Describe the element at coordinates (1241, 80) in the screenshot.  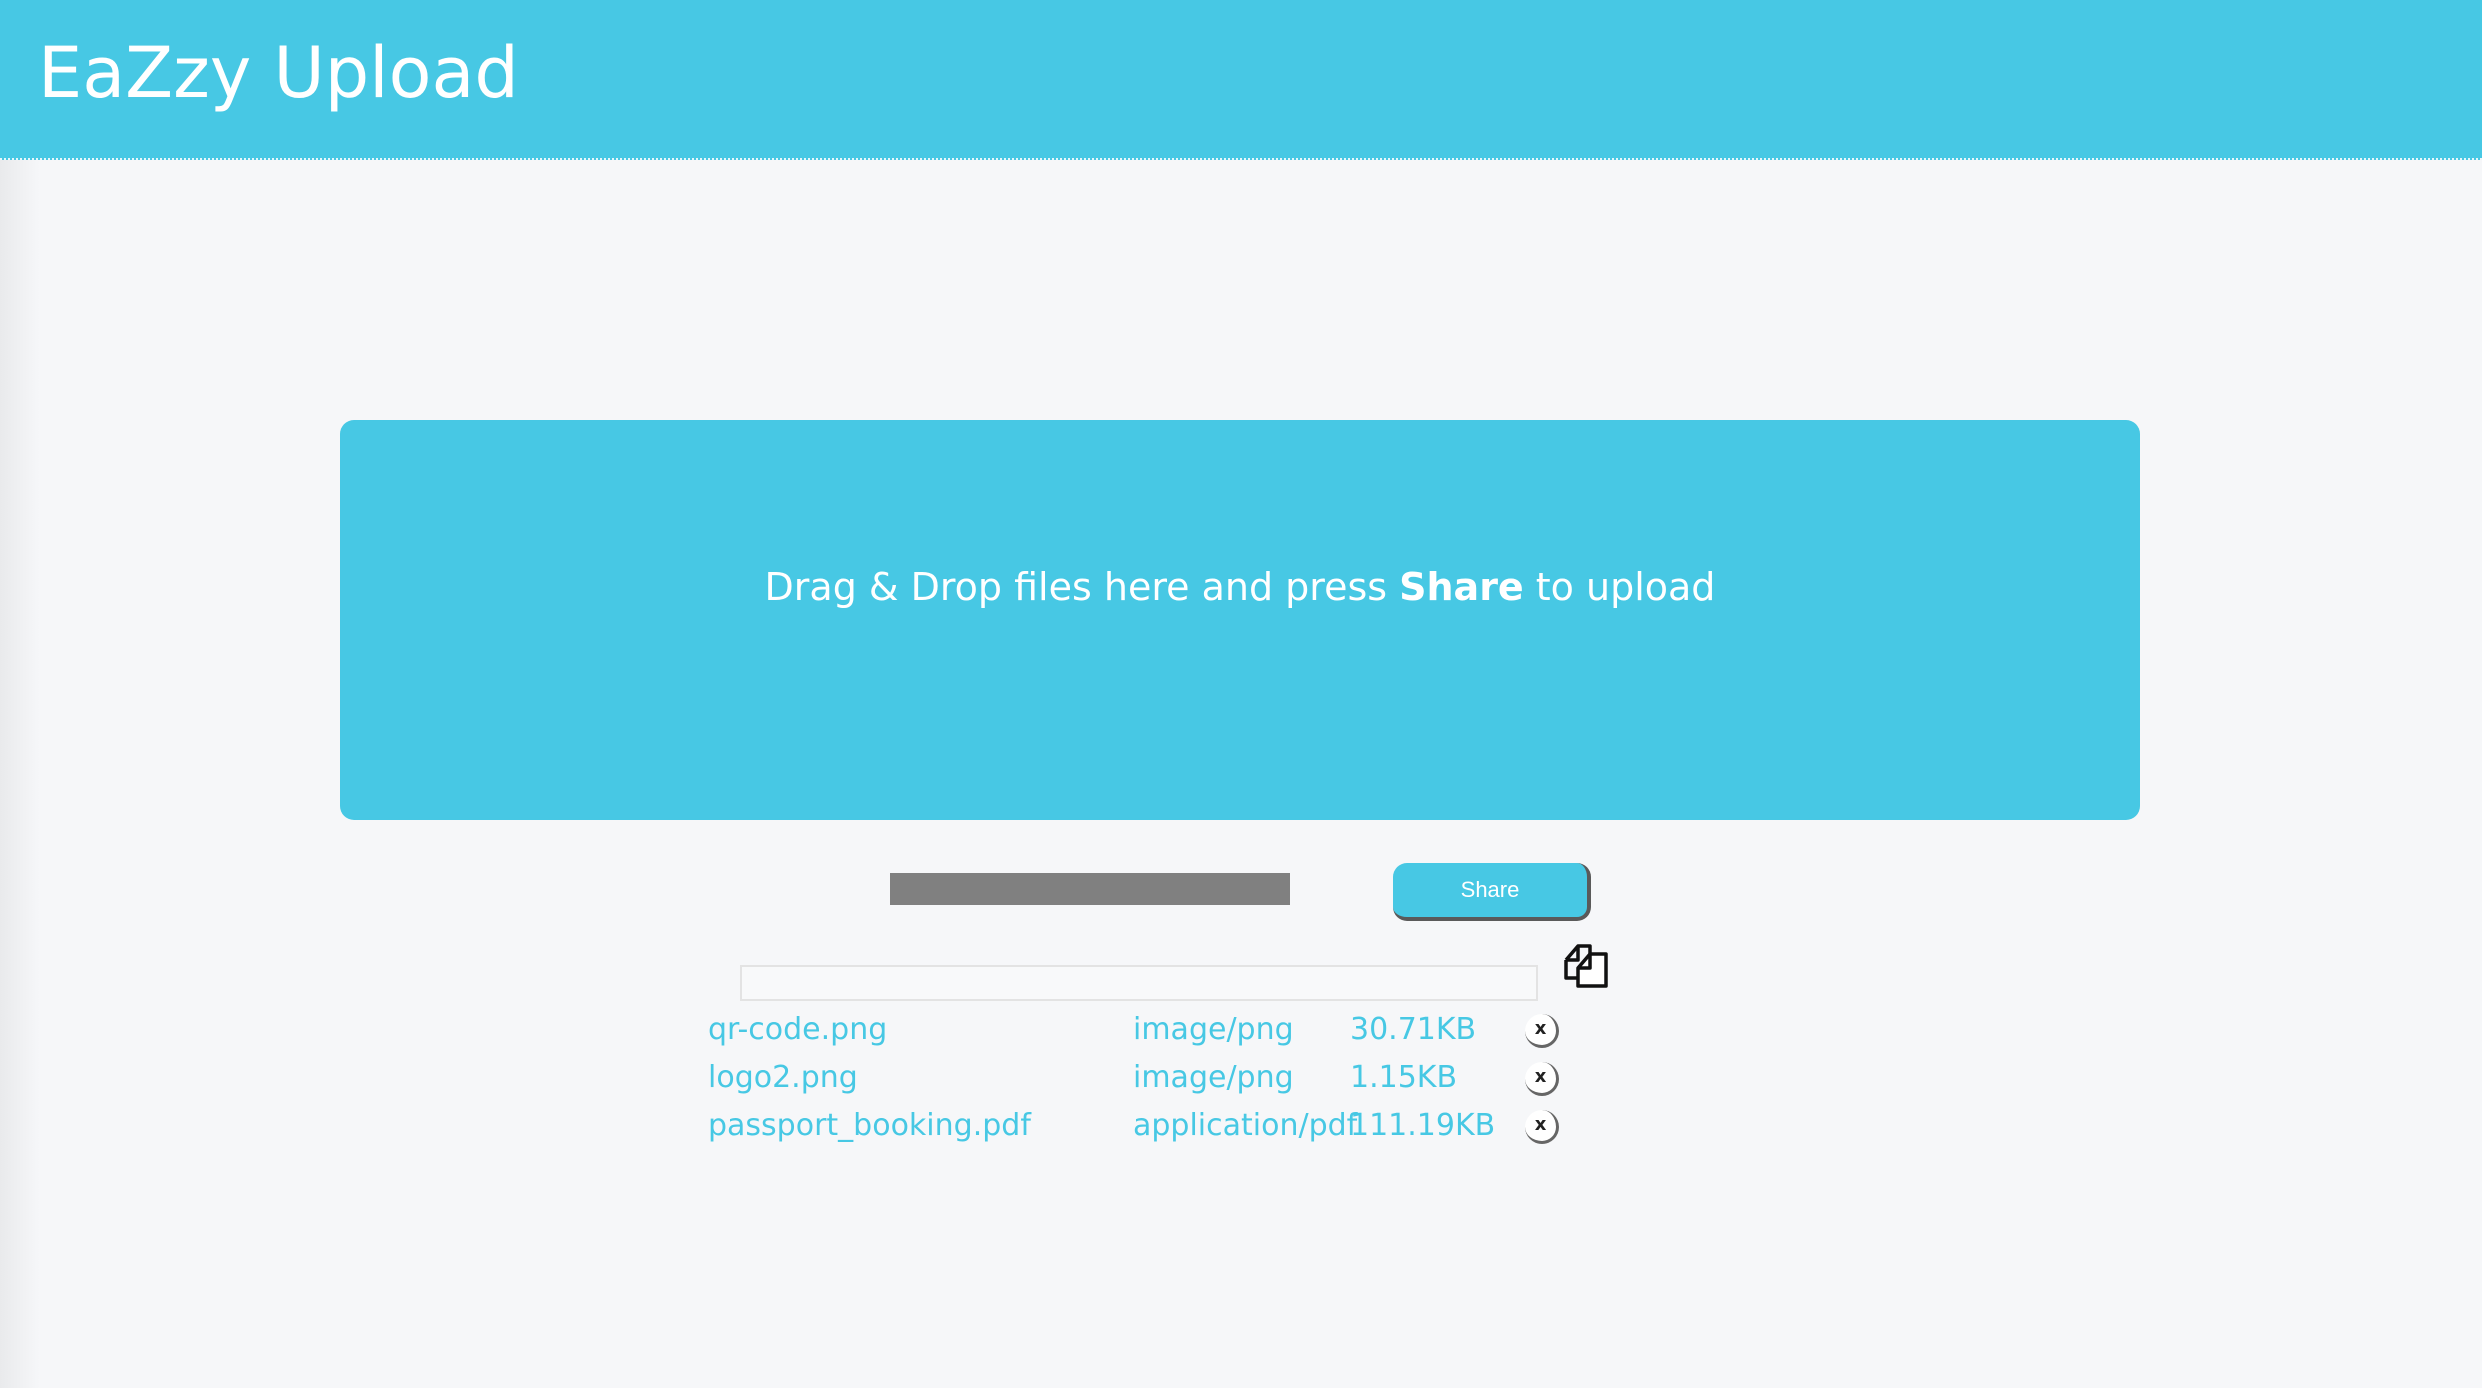
I see `app-header: EaZzy Upload` at that location.